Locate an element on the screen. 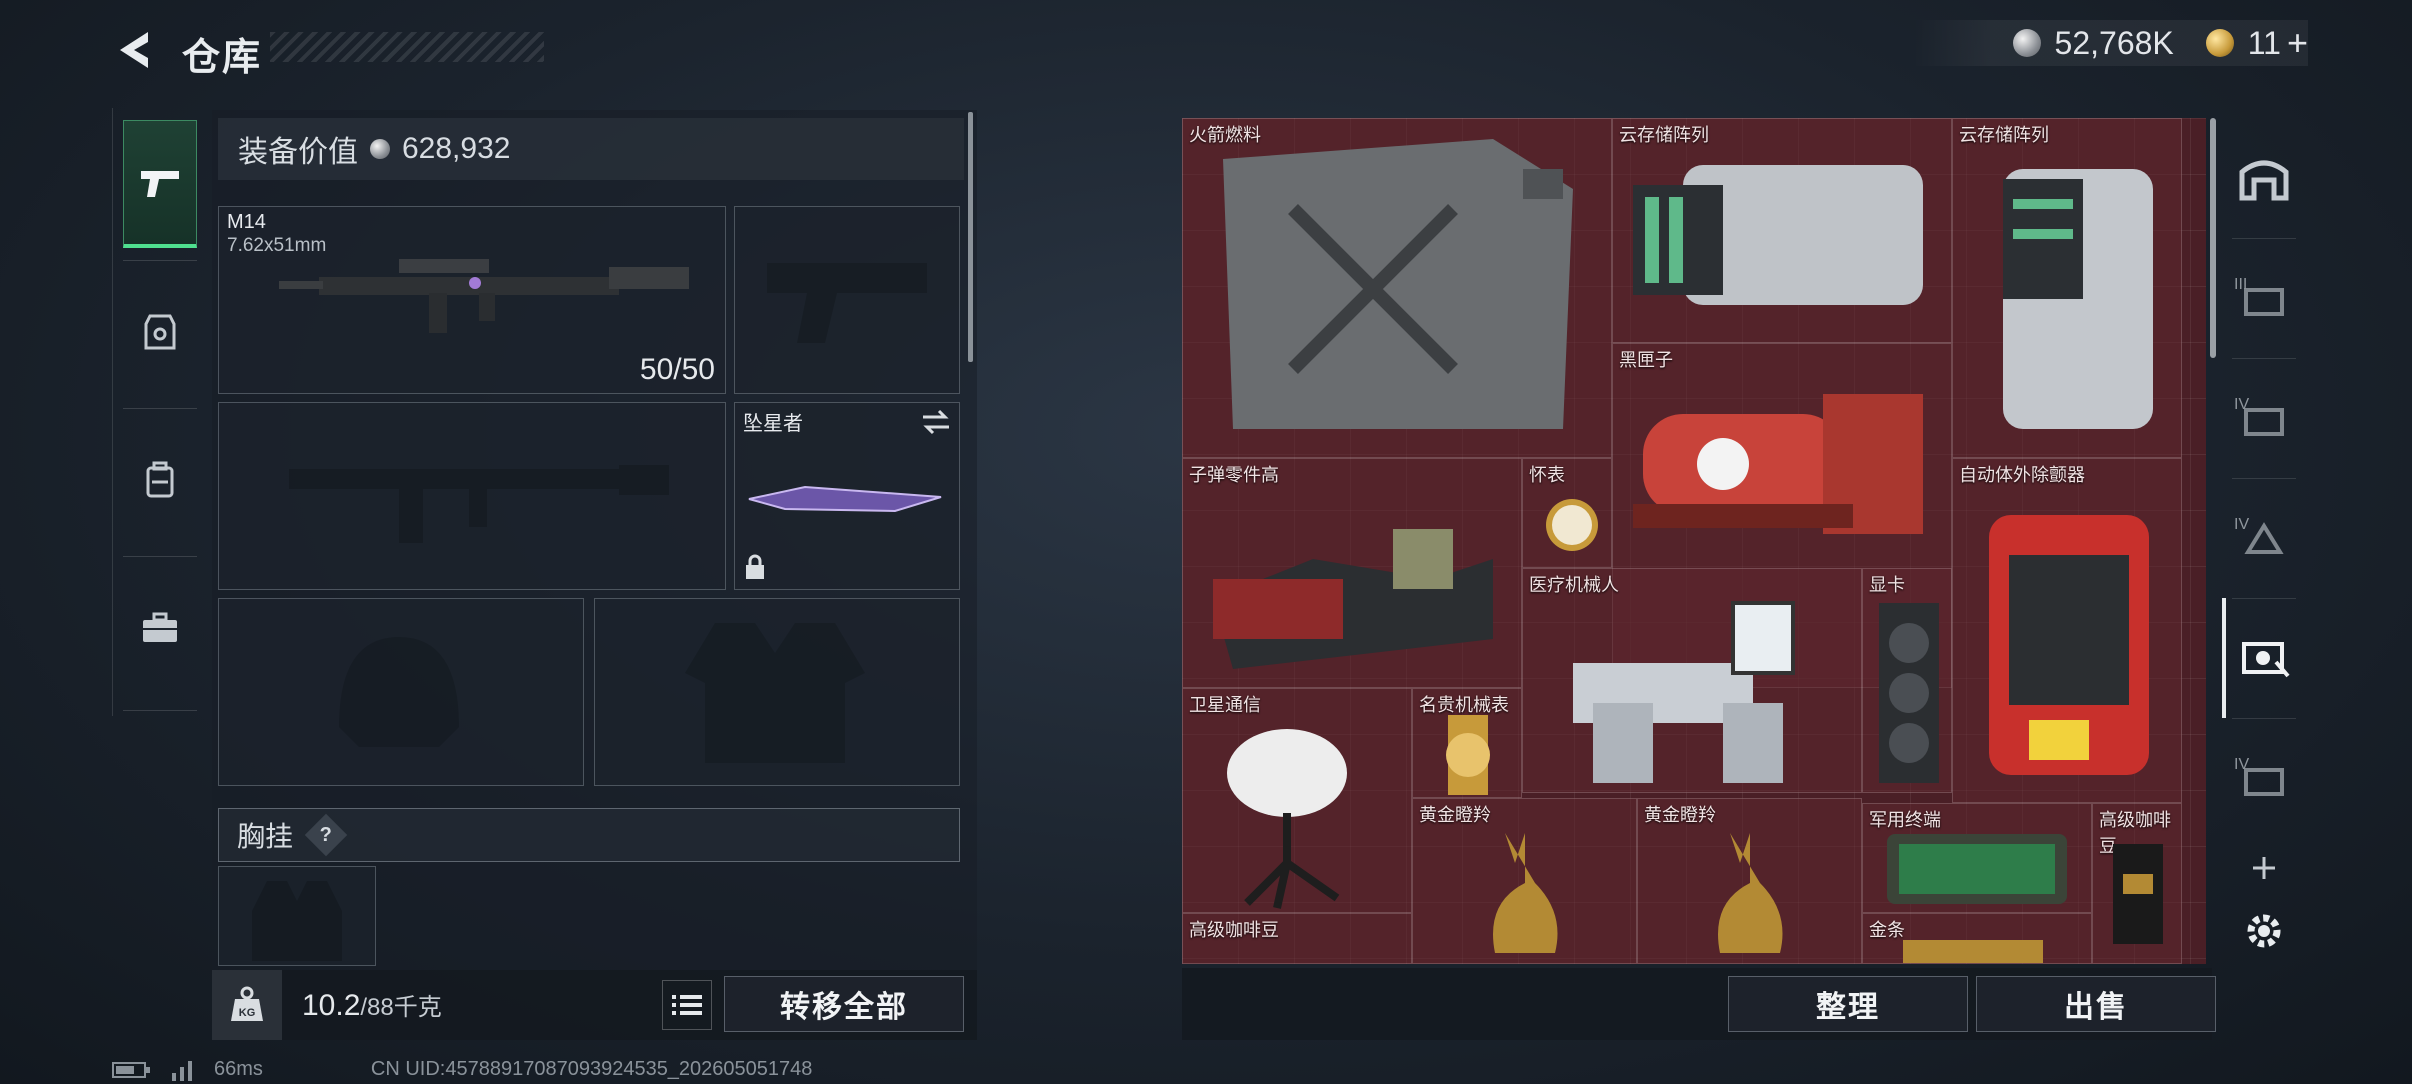  equipment-value: 628,932 is located at coordinates (456, 148).